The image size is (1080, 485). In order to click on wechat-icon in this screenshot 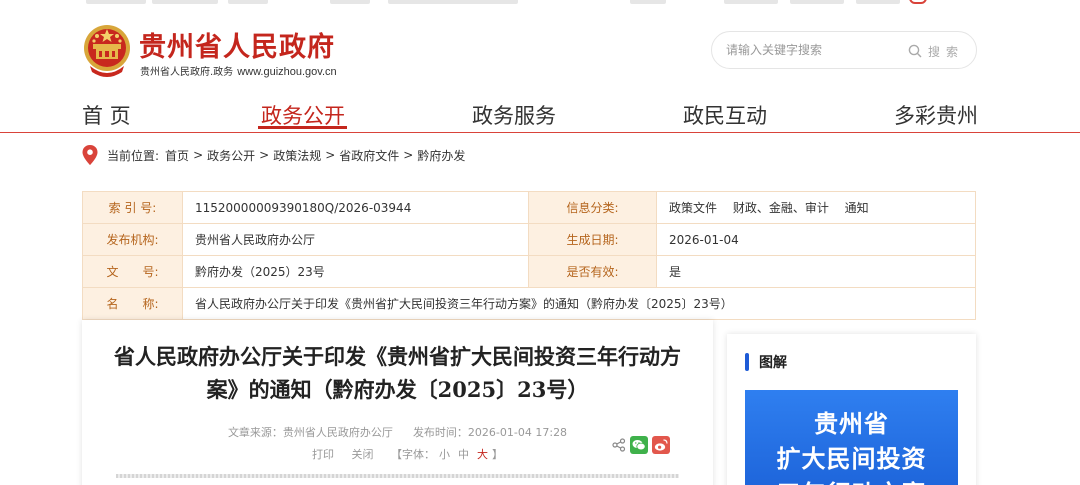, I will do `click(639, 445)`.